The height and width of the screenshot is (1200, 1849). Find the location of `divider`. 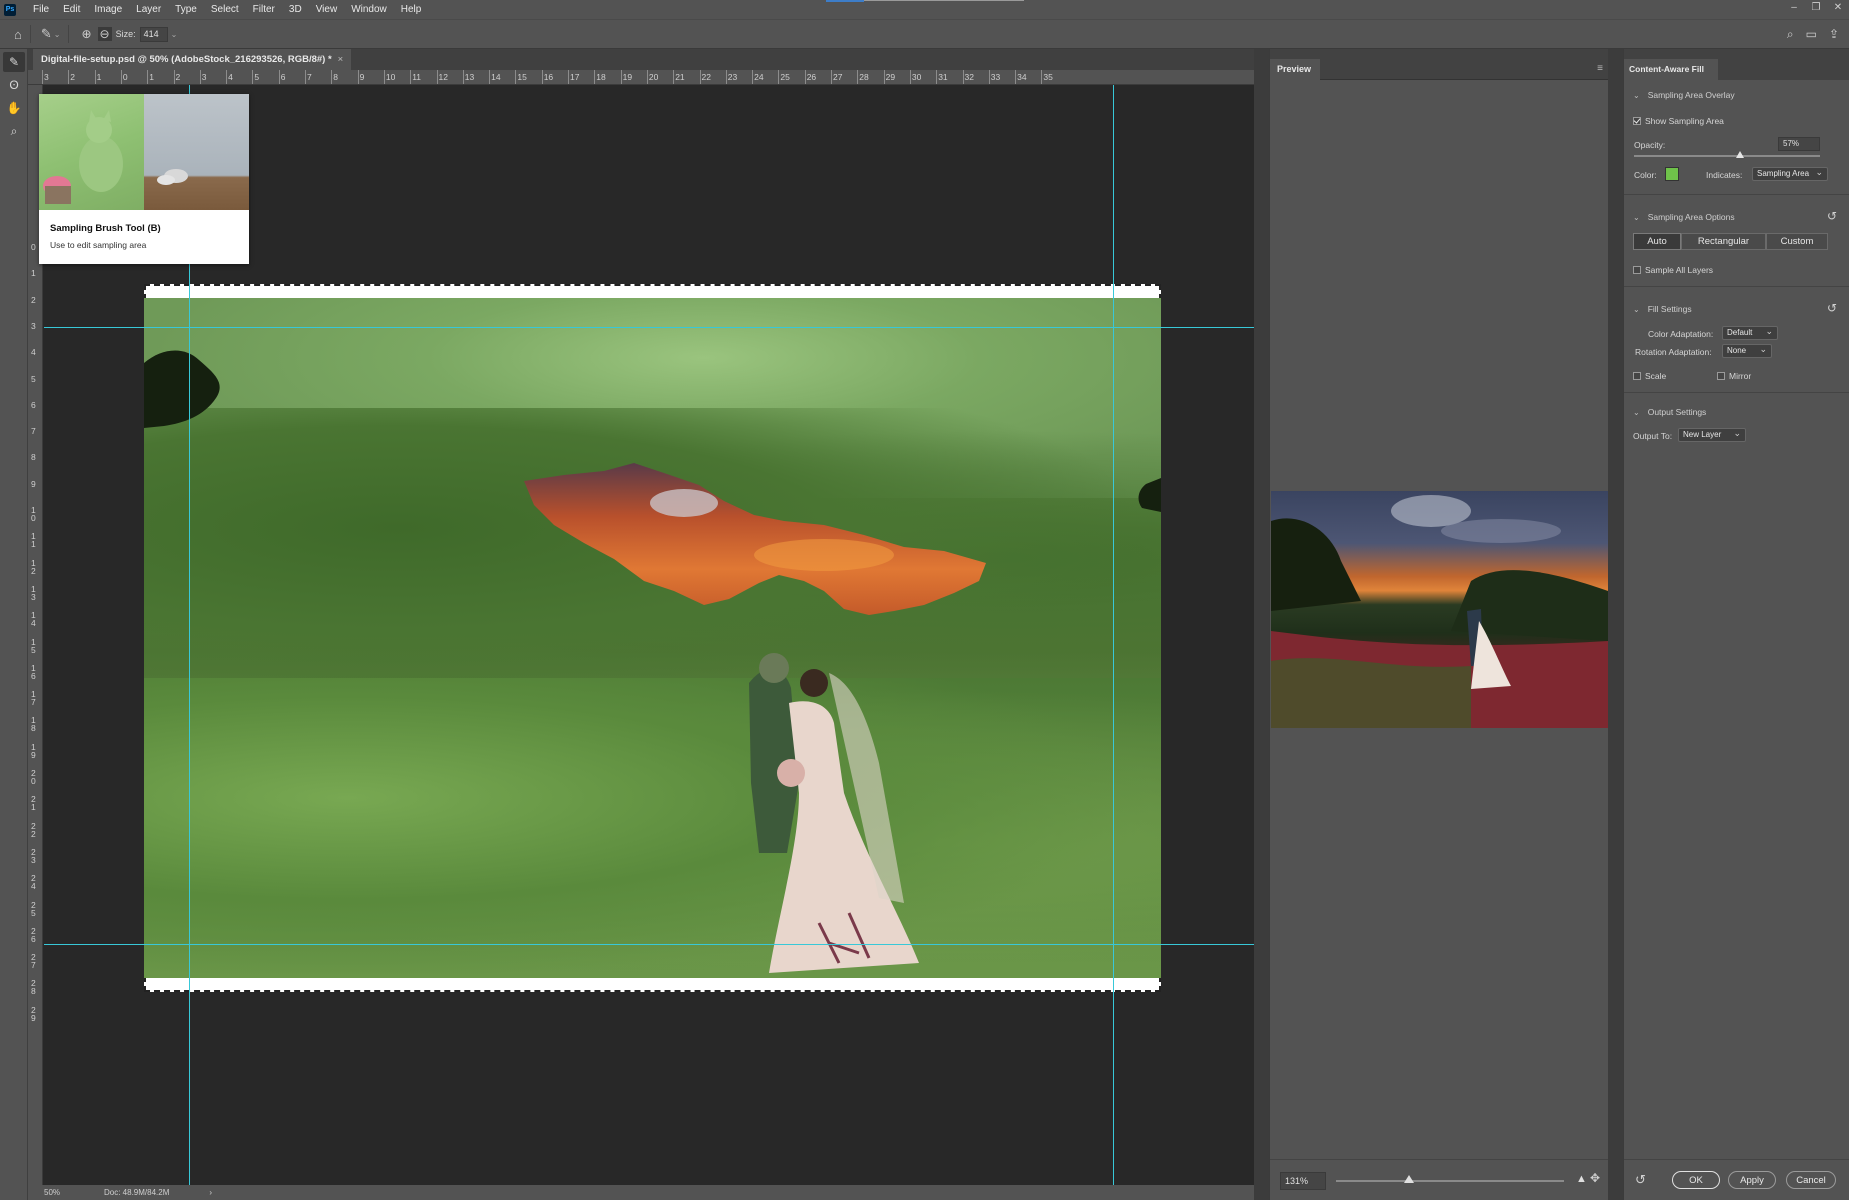

divider is located at coordinates (1736, 392).